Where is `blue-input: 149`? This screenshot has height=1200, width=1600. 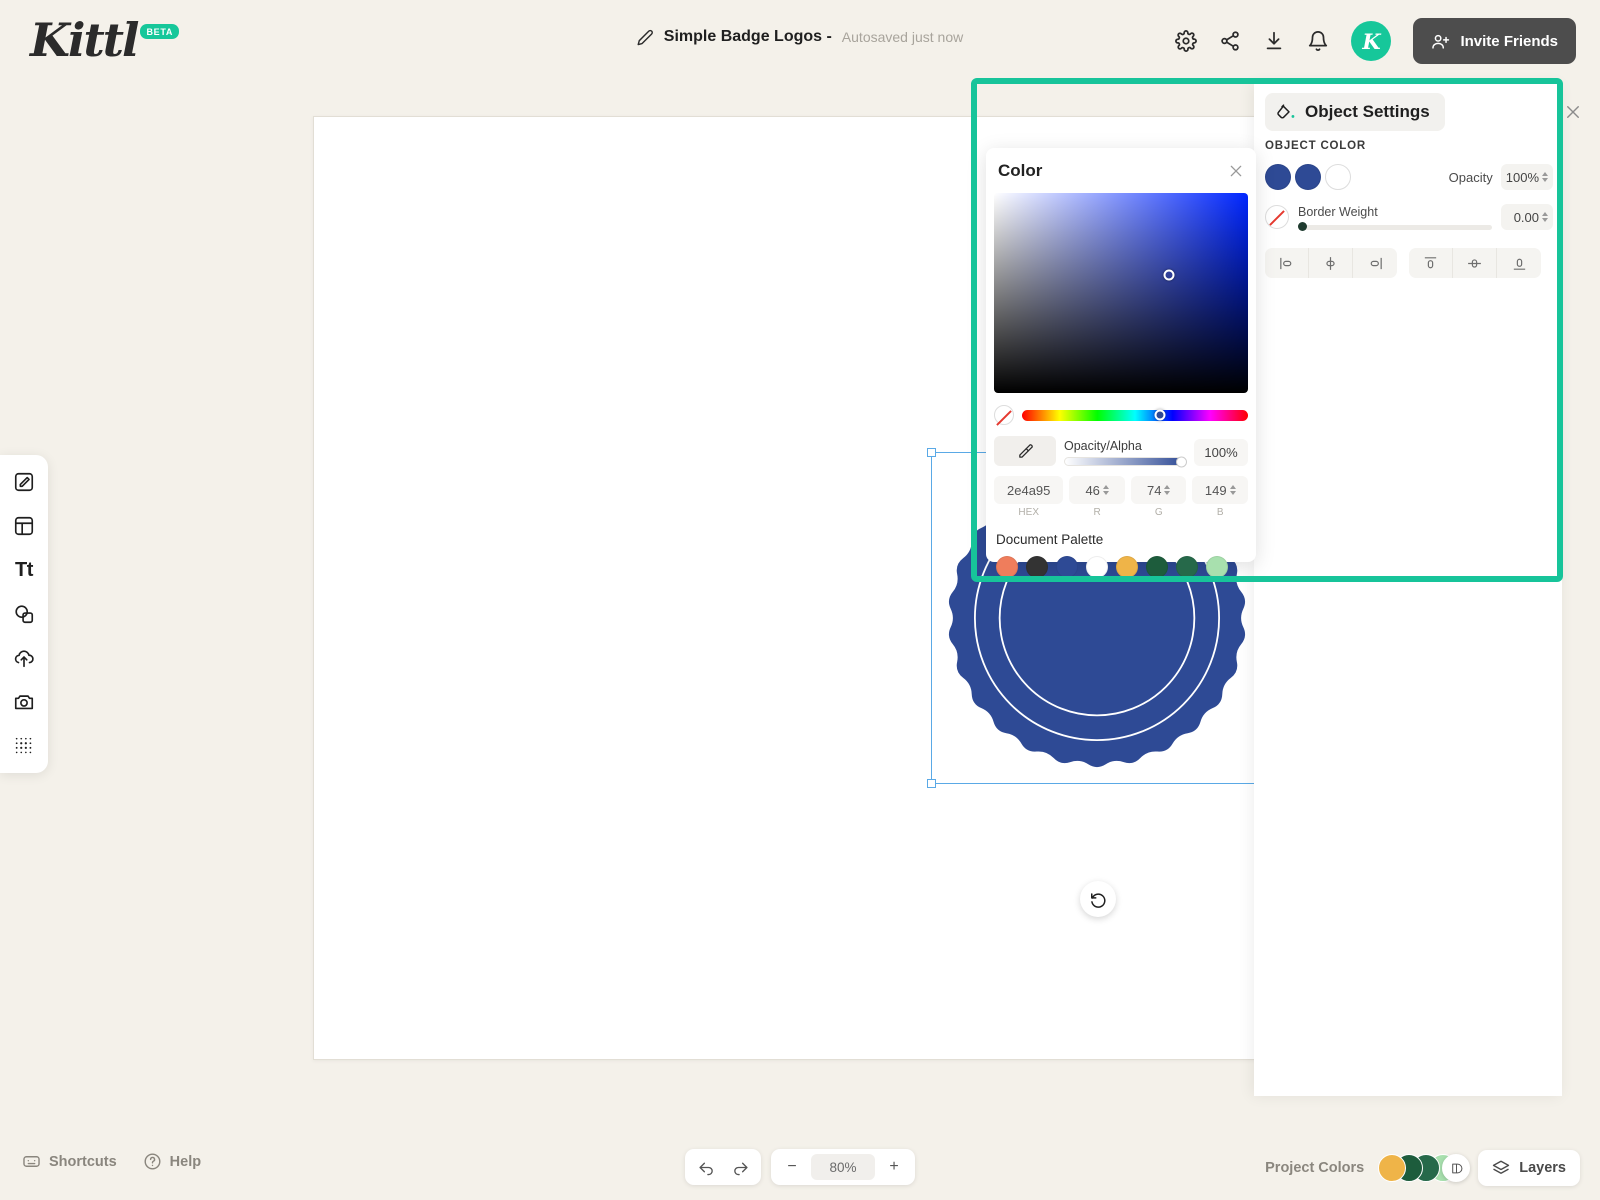
blue-input: 149 is located at coordinates (1220, 490).